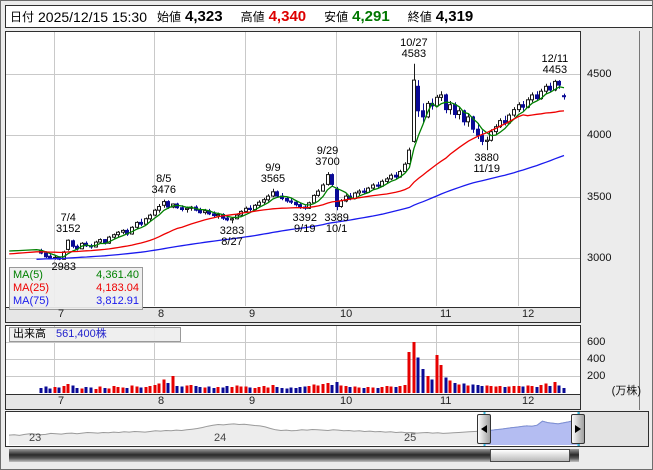  Describe the element at coordinates (232, 237) in the screenshot. I see `price-annotation: 3283 8/27` at that location.